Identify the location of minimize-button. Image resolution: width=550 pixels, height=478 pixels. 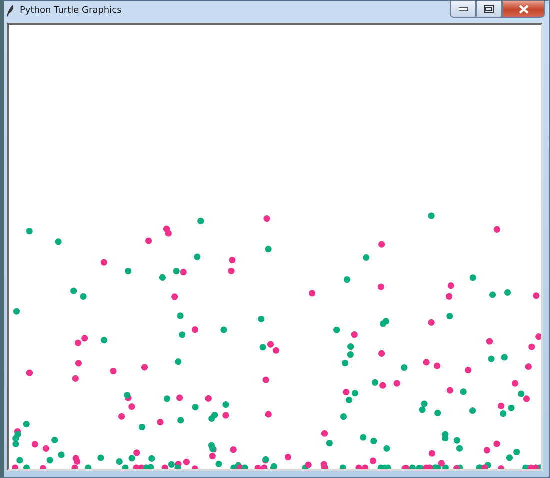
(463, 9).